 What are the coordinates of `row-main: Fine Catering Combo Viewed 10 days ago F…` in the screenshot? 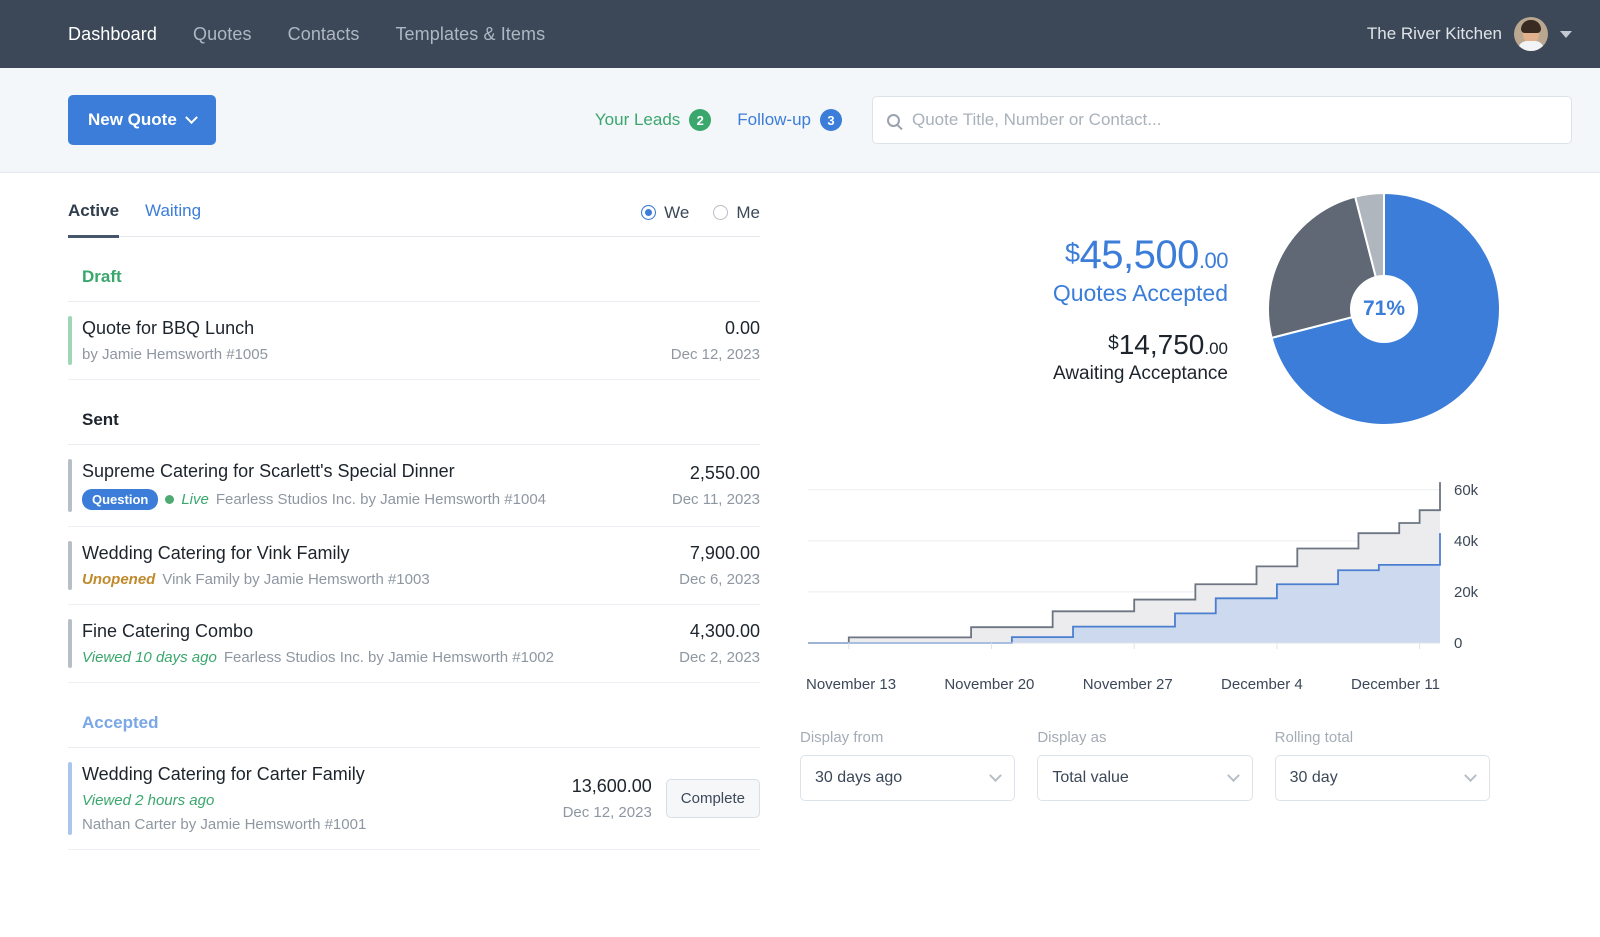 It's located at (336, 643).